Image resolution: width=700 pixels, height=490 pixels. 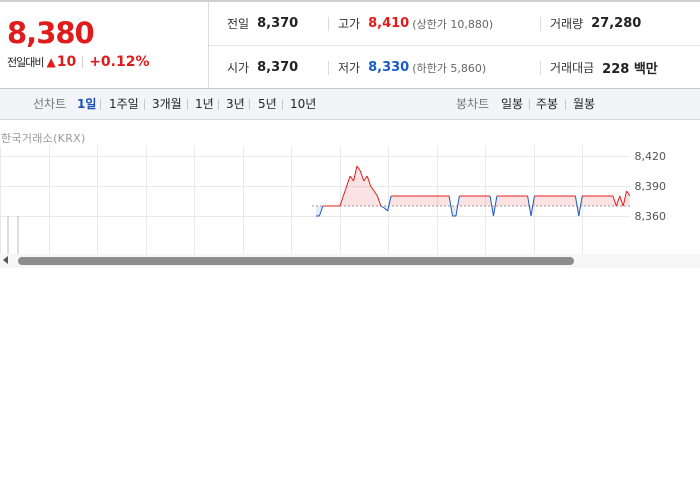 I want to click on tab-3-years: 3년, so click(x=235, y=104).